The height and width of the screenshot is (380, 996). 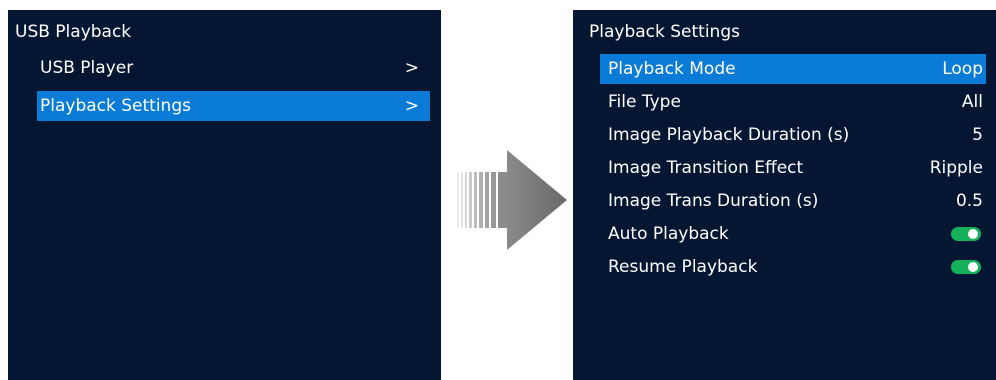 What do you see at coordinates (956, 168) in the screenshot?
I see `setting-value: Ripple` at bounding box center [956, 168].